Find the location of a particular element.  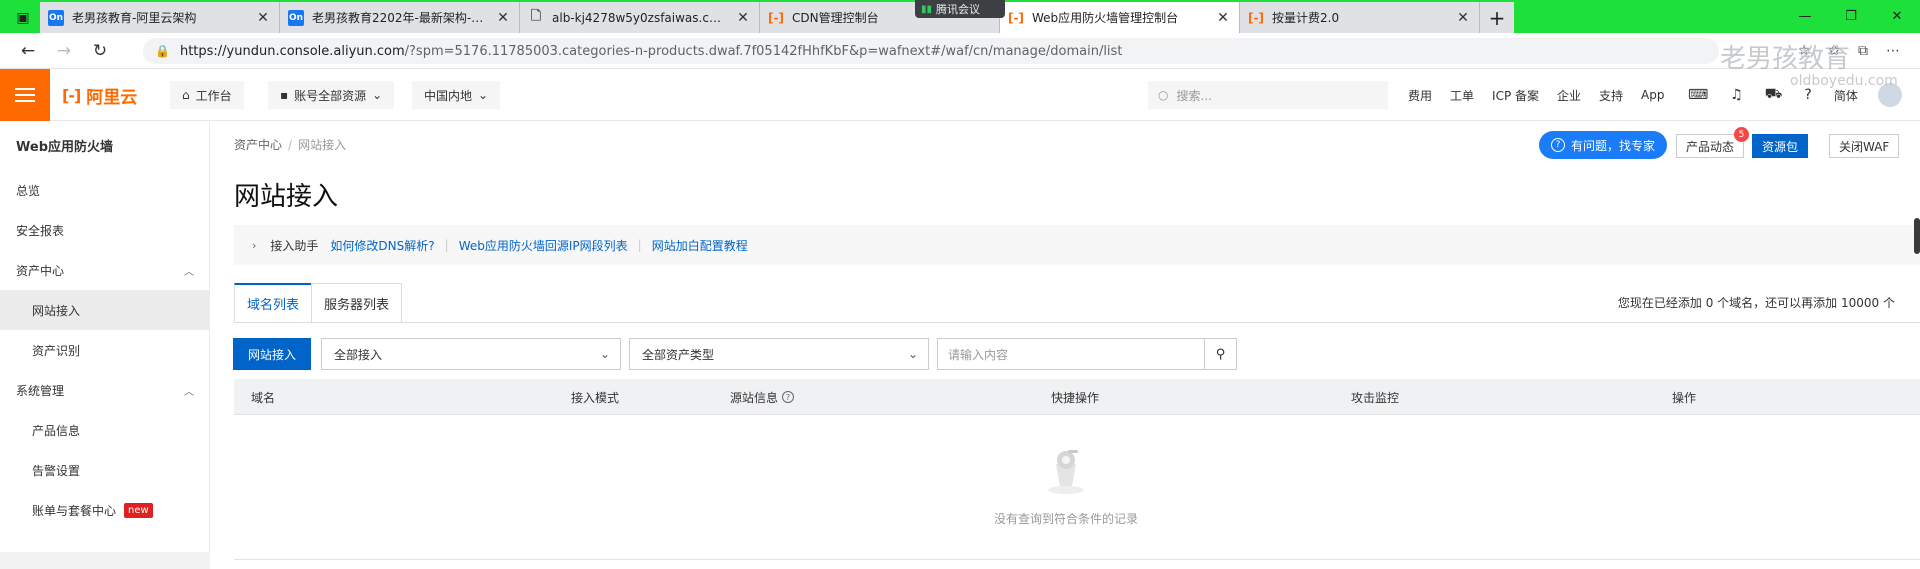

watermark-url: oldboyedu.com is located at coordinates (1844, 81).